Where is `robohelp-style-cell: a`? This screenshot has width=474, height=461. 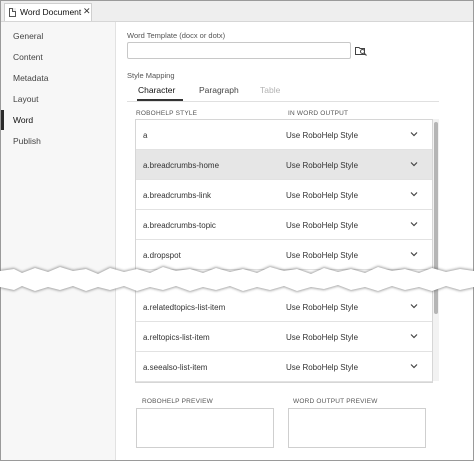
robohelp-style-cell: a is located at coordinates (145, 135).